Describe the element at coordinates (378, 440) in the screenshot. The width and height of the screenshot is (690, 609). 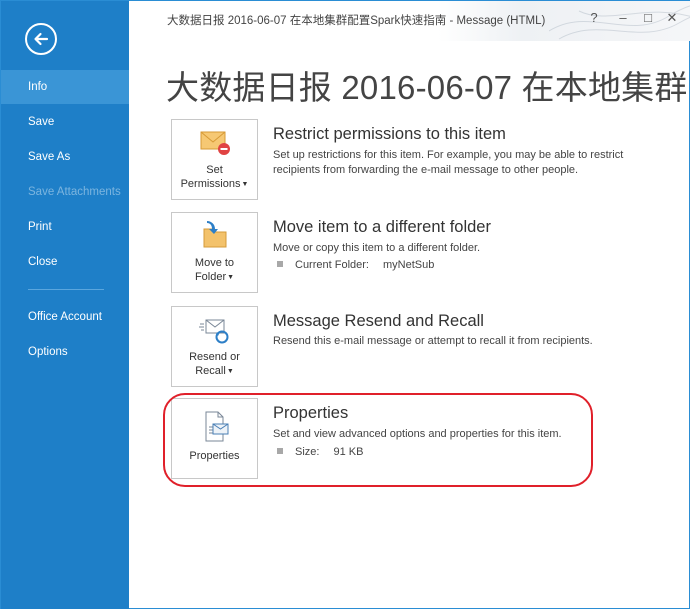
I see `highlight-annotation` at that location.